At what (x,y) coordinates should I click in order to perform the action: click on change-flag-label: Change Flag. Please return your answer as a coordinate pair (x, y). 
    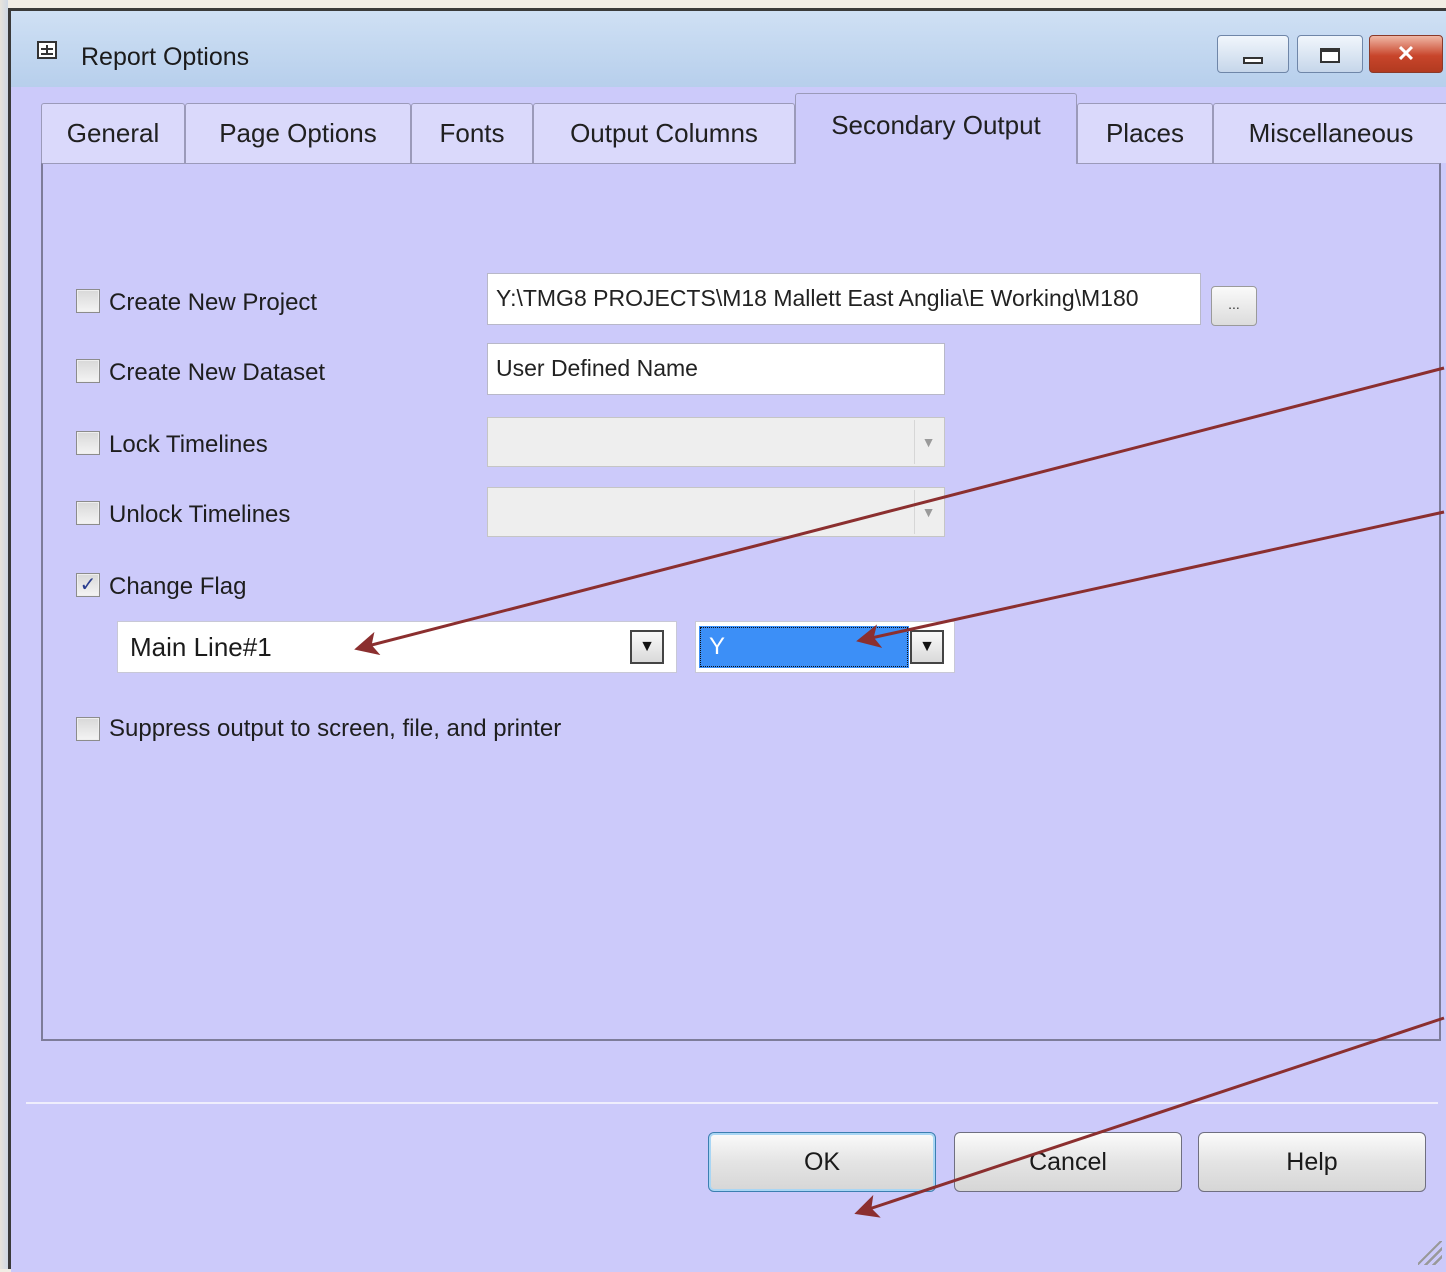
    Looking at the image, I should click on (178, 586).